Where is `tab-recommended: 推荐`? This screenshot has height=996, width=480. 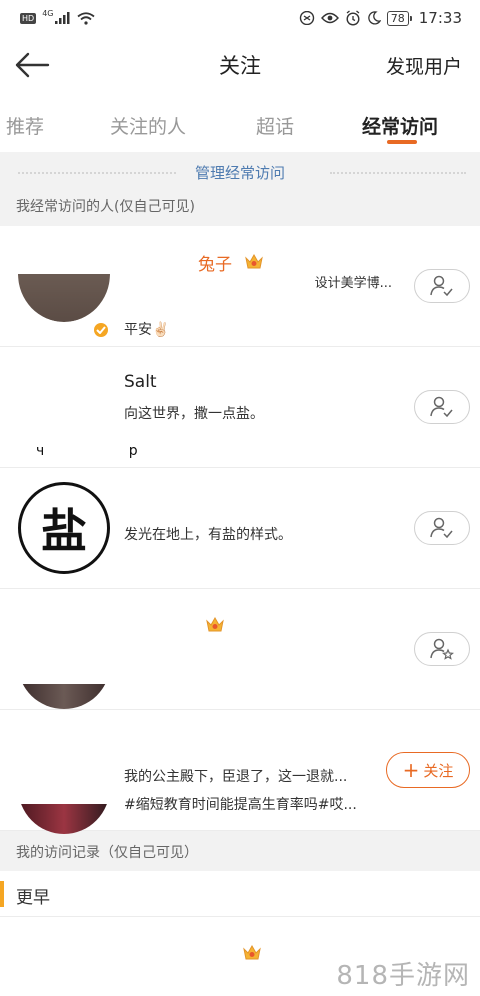
tab-recommended: 推荐 is located at coordinates (25, 125).